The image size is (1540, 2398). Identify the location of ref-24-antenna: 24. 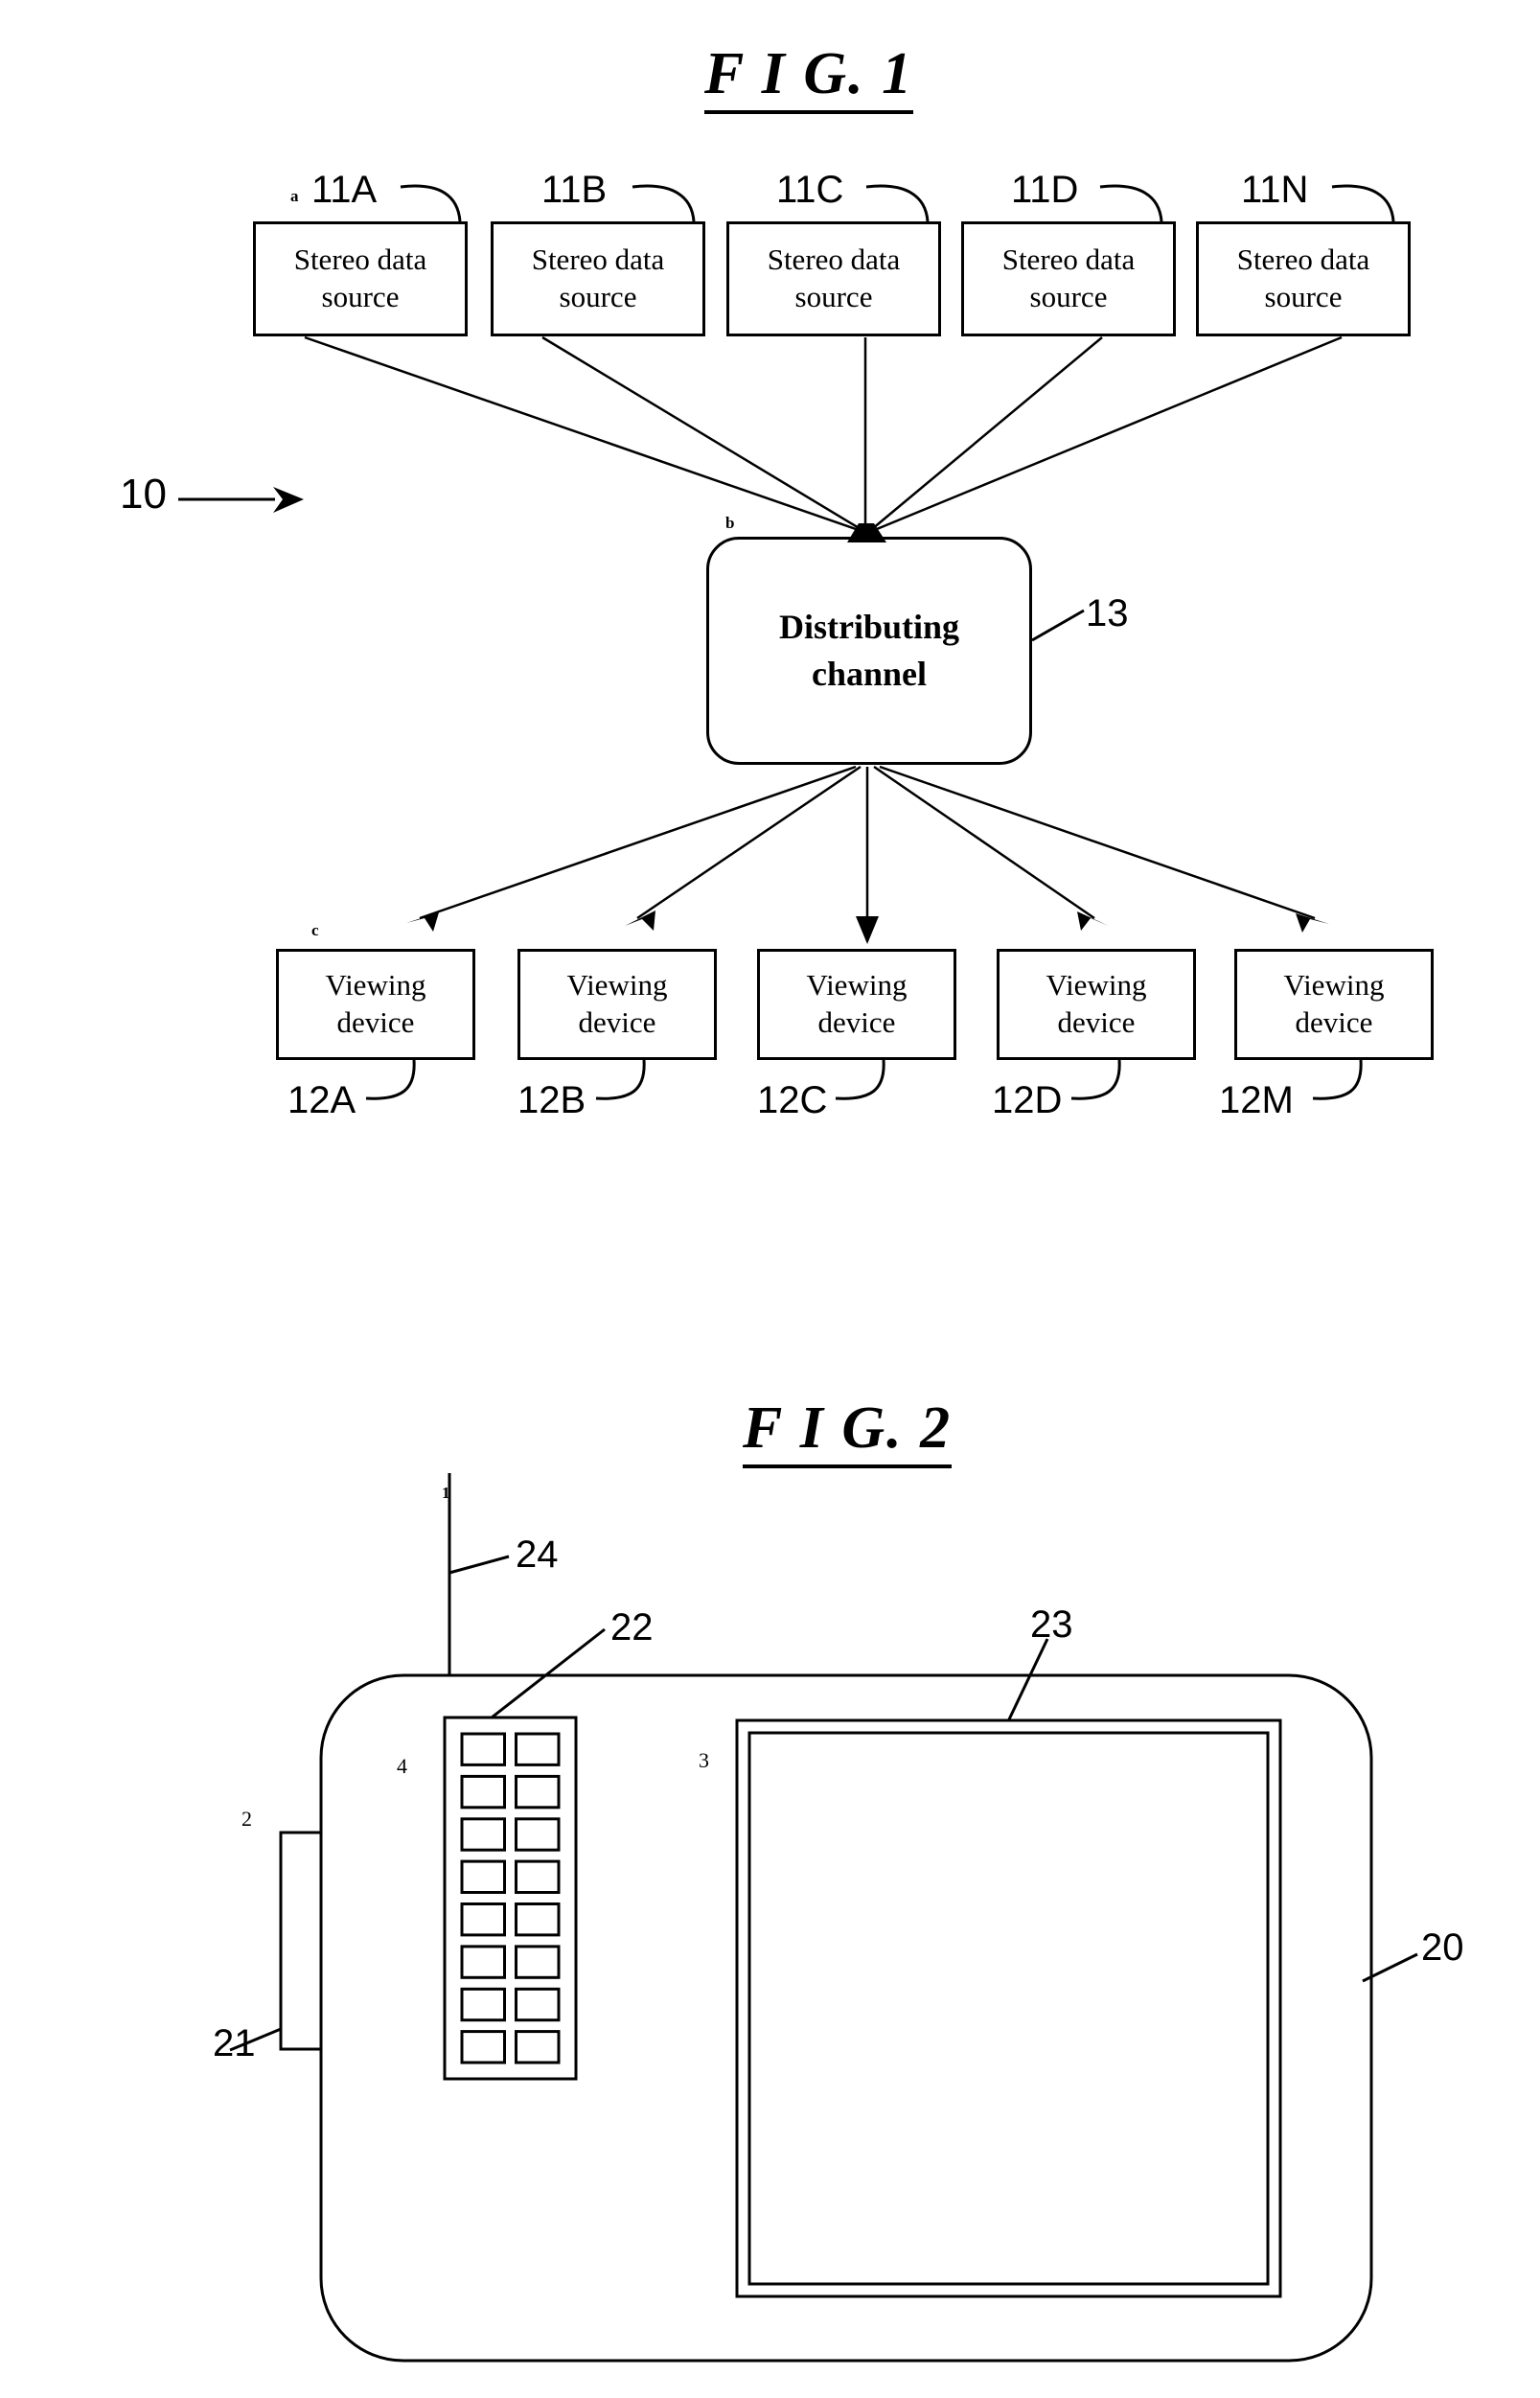
(537, 1554).